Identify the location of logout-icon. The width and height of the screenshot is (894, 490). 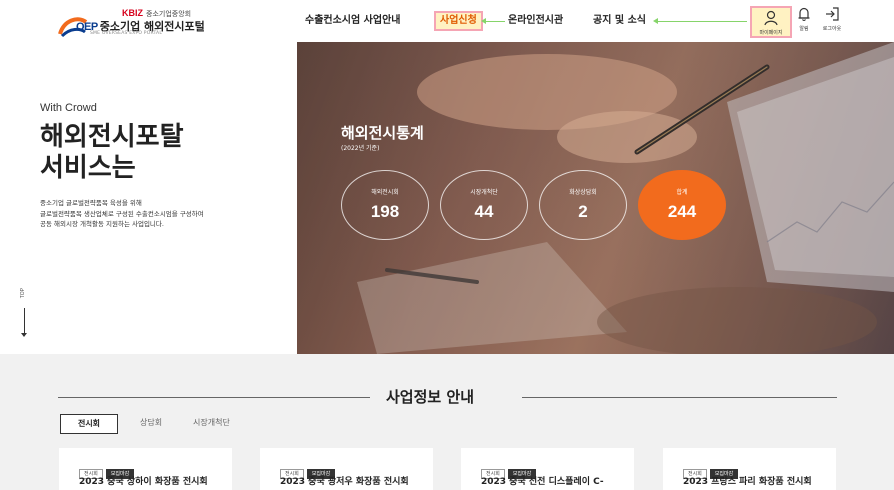
(832, 14).